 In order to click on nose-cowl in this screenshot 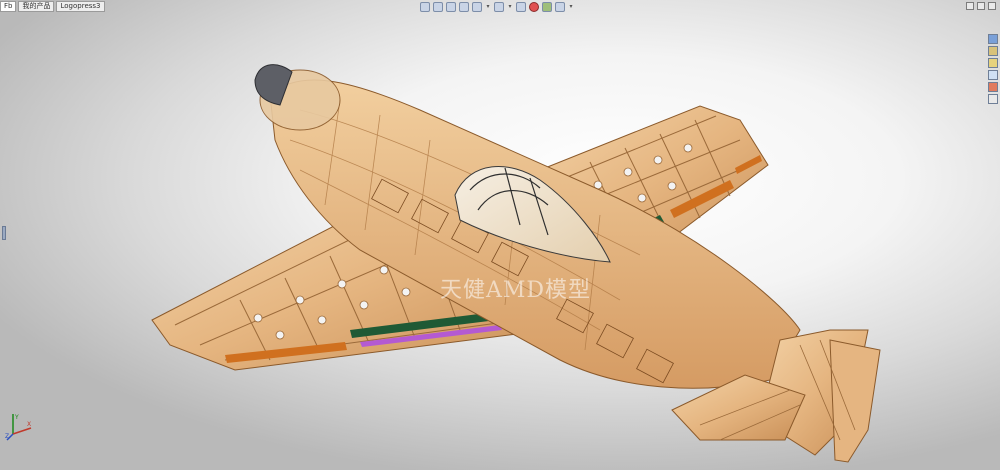, I will do `click(297, 97)`.